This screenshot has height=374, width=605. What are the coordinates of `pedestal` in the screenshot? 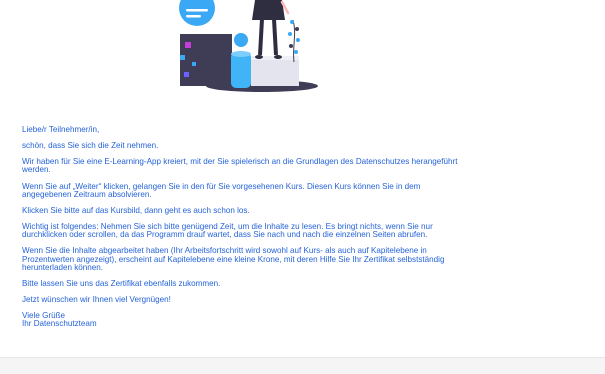 It's located at (275, 71).